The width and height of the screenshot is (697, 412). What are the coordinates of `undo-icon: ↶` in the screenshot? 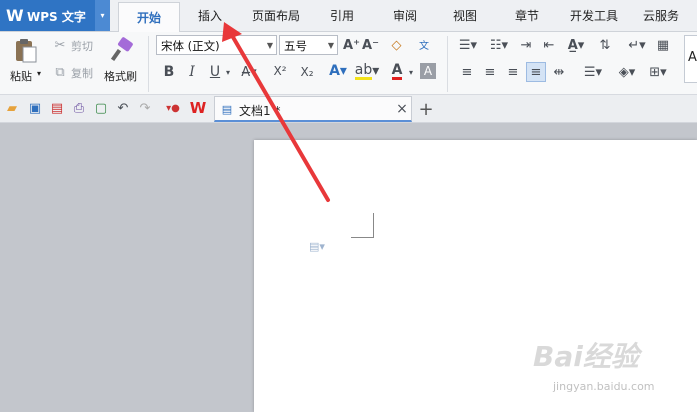 It's located at (123, 108).